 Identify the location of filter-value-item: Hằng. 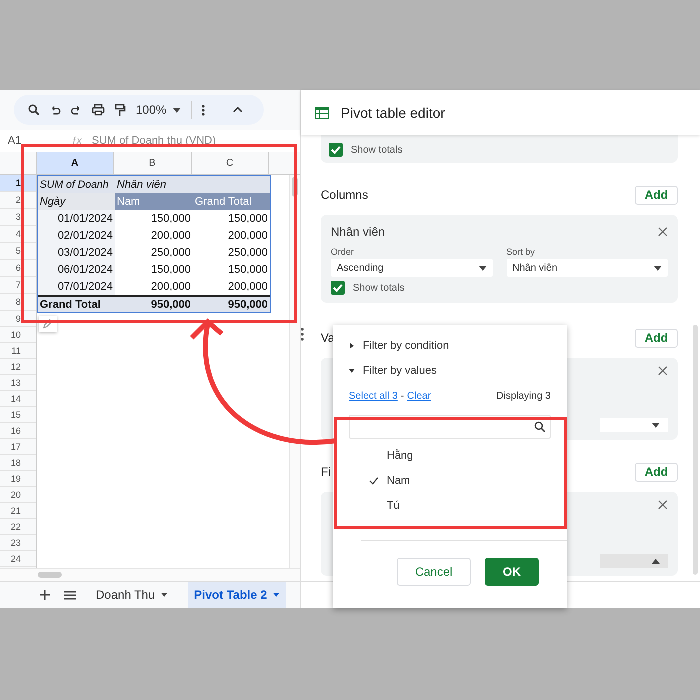
(450, 455).